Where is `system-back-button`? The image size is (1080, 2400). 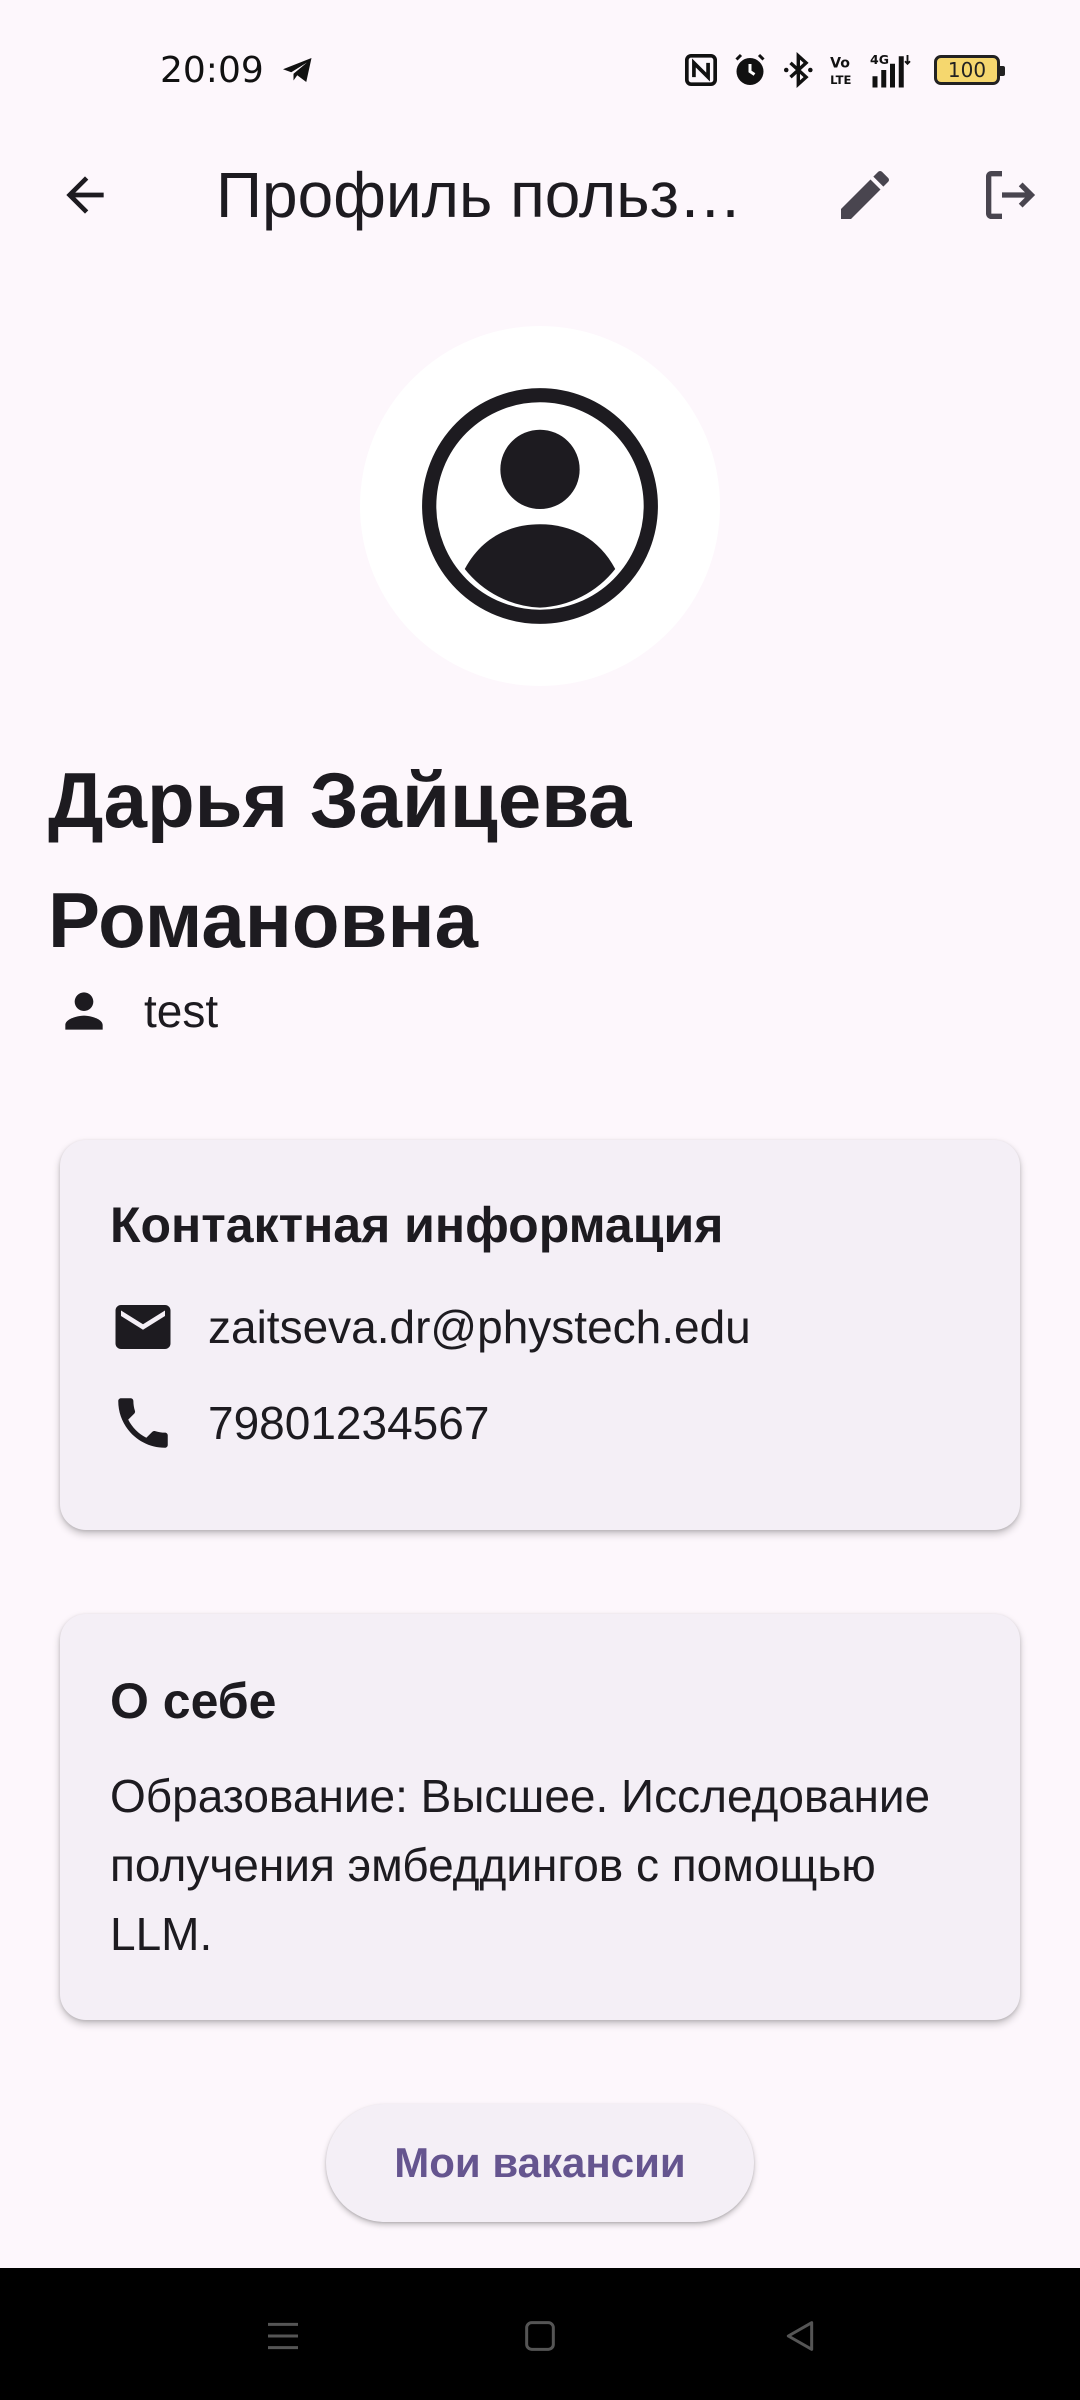
system-back-button is located at coordinates (800, 2336).